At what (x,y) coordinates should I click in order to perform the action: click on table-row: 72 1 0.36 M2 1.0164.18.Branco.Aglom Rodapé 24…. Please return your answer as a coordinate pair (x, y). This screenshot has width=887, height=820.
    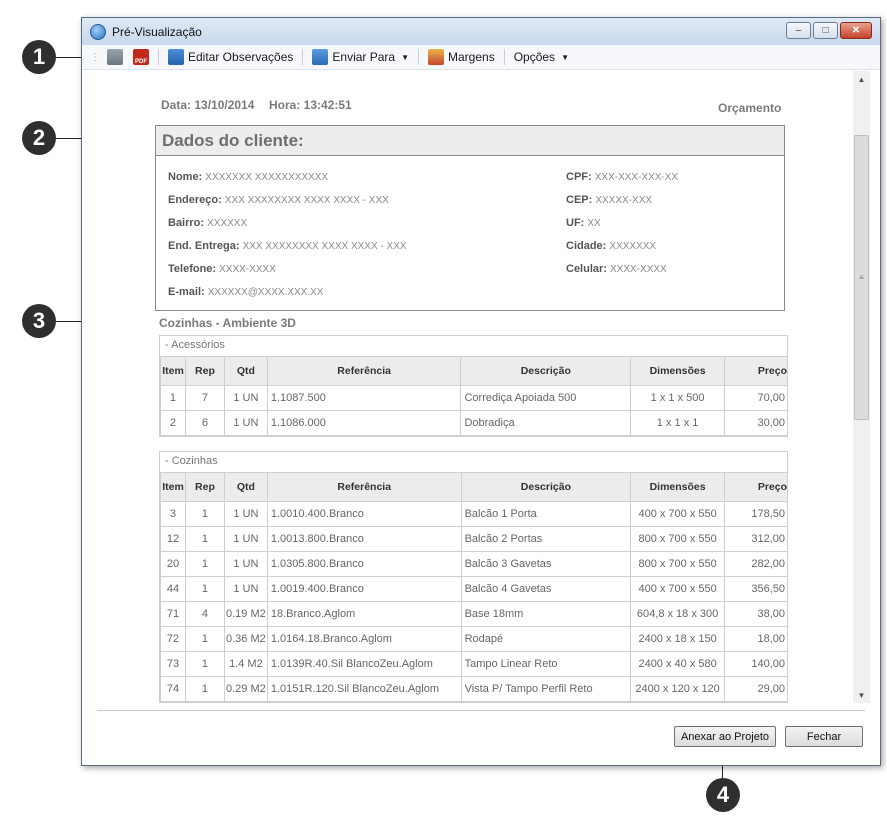
    Looking at the image, I should click on (474, 639).